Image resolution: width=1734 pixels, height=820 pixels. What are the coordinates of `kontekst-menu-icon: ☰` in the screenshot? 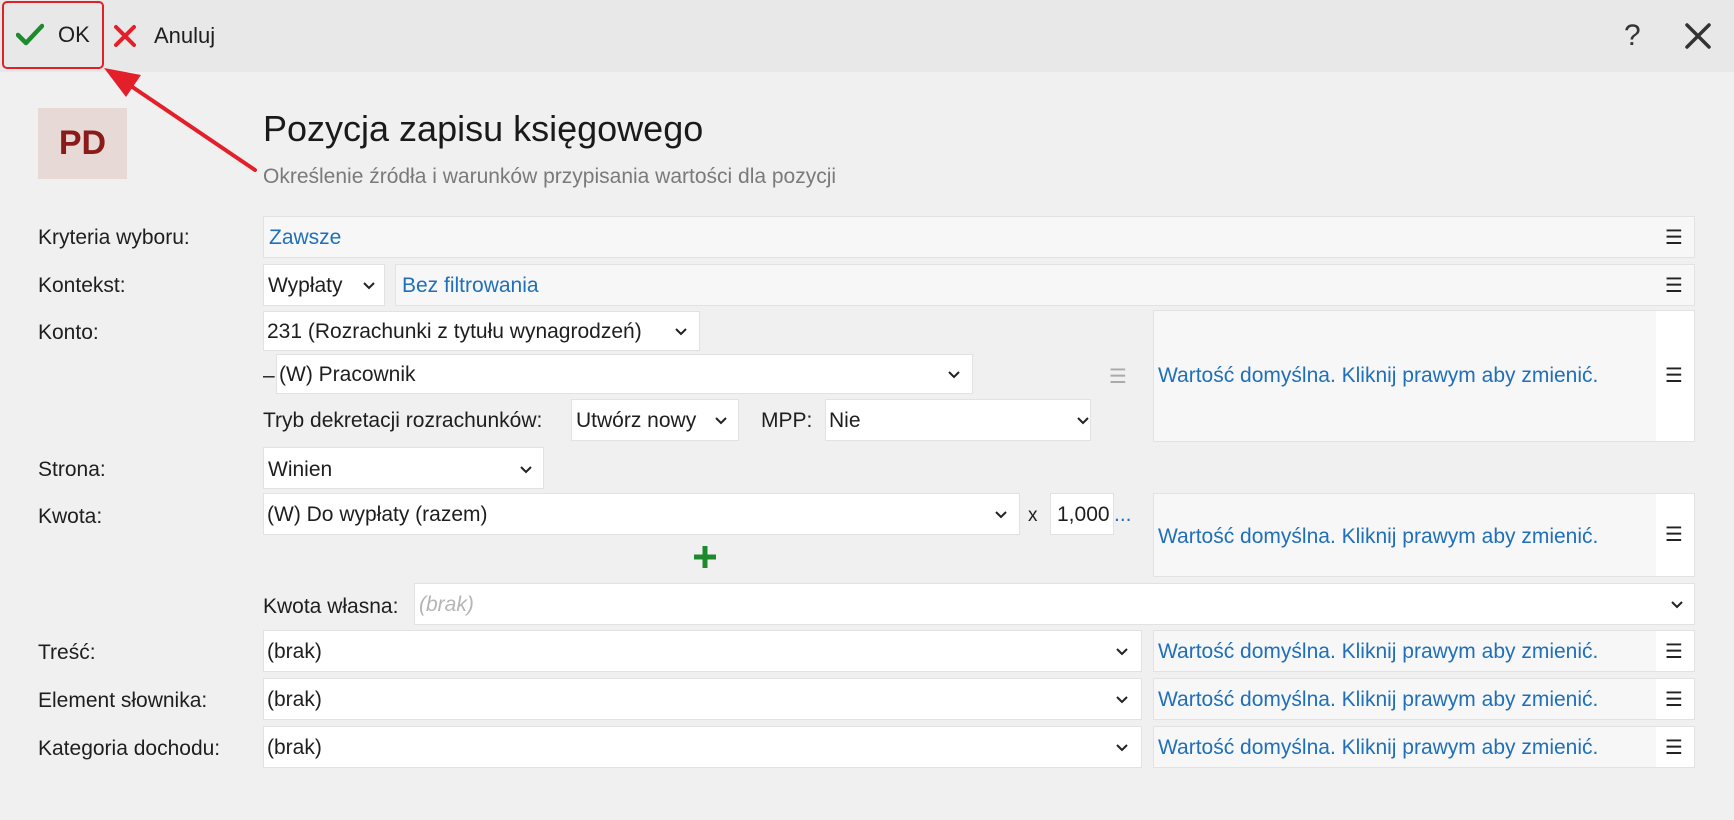 It's located at (1674, 285).